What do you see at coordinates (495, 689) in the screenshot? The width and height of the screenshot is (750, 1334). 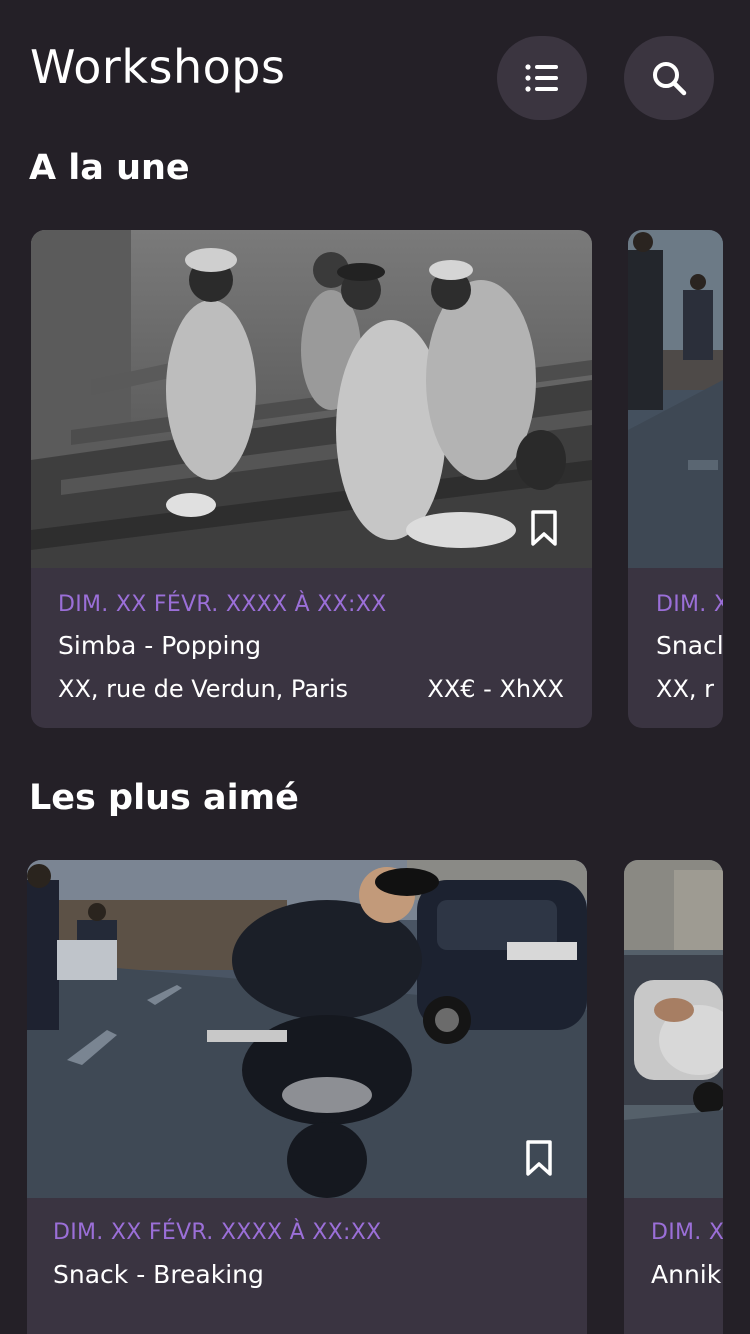 I see `workshop-price: XX€ - XhXX` at bounding box center [495, 689].